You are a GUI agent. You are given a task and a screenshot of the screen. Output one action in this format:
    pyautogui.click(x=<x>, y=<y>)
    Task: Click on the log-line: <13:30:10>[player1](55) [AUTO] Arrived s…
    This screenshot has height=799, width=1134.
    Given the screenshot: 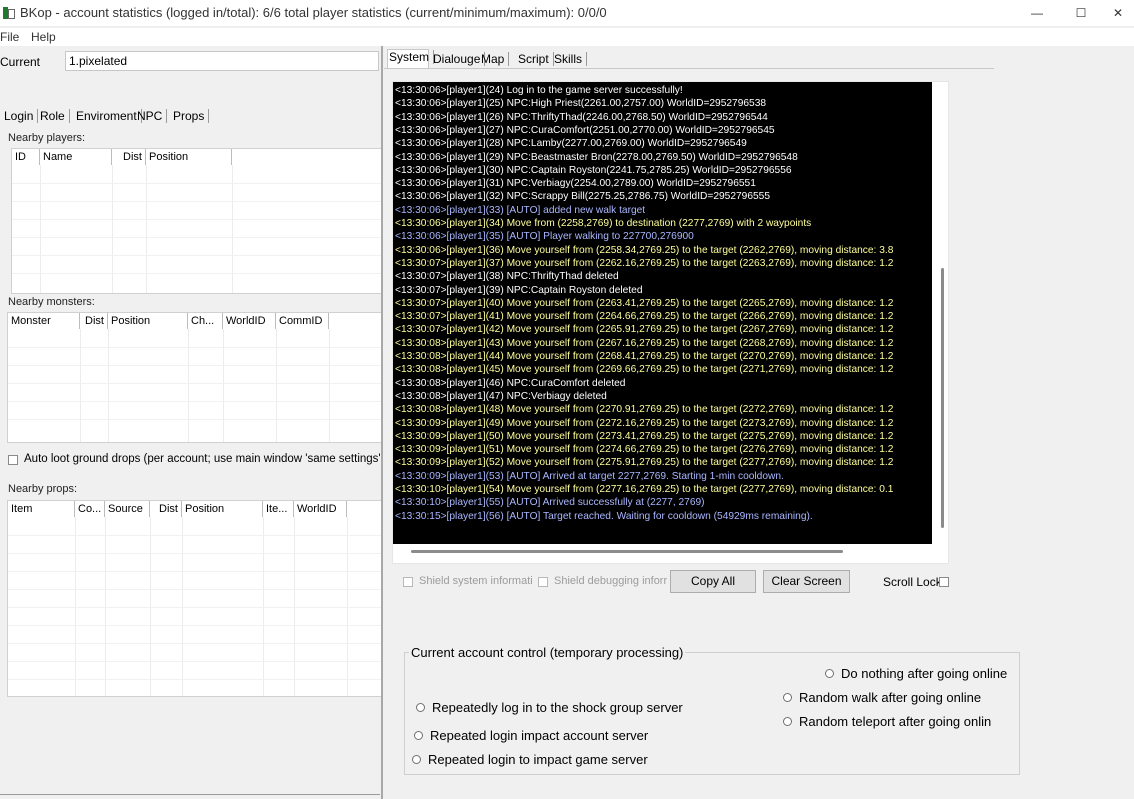 What is the action you would take?
    pyautogui.click(x=550, y=503)
    